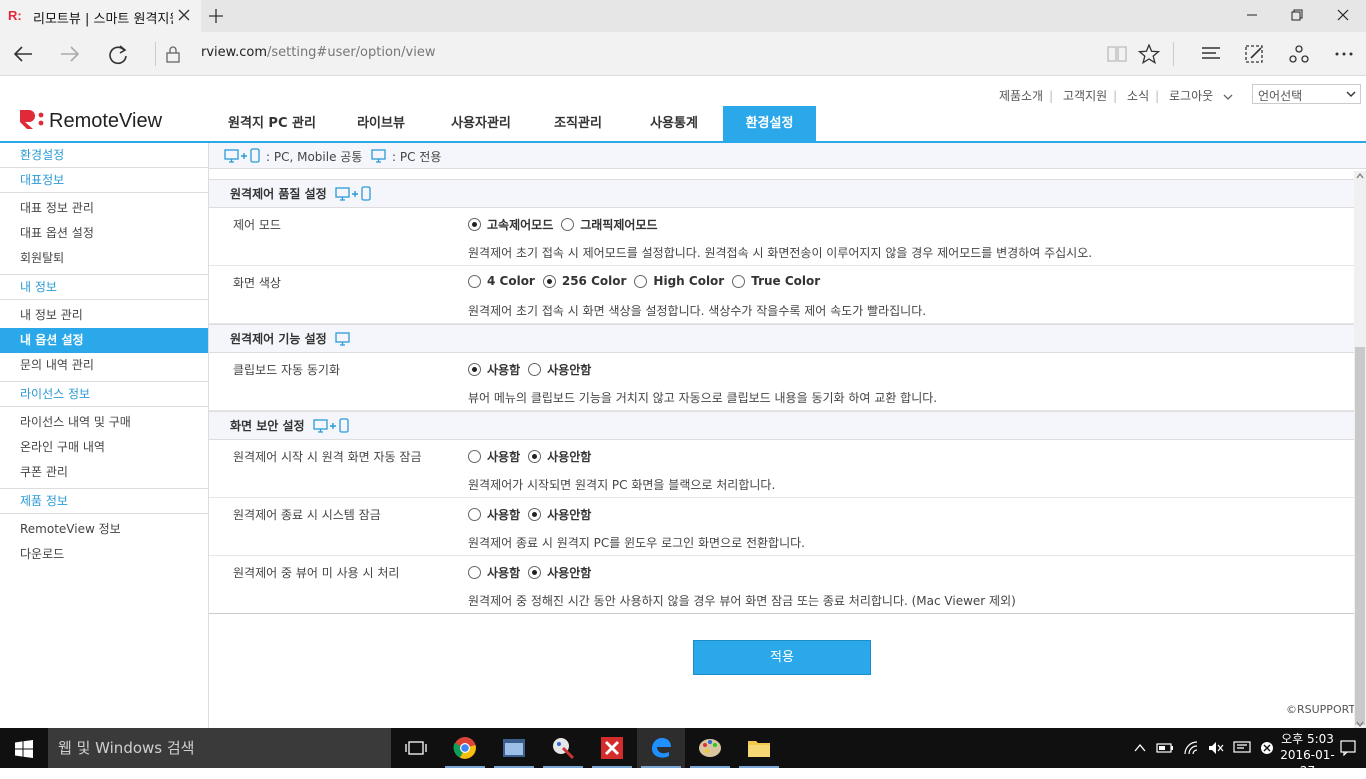 This screenshot has width=1366, height=779. Describe the element at coordinates (1255, 54) in the screenshot. I see `web-note-icon` at that location.